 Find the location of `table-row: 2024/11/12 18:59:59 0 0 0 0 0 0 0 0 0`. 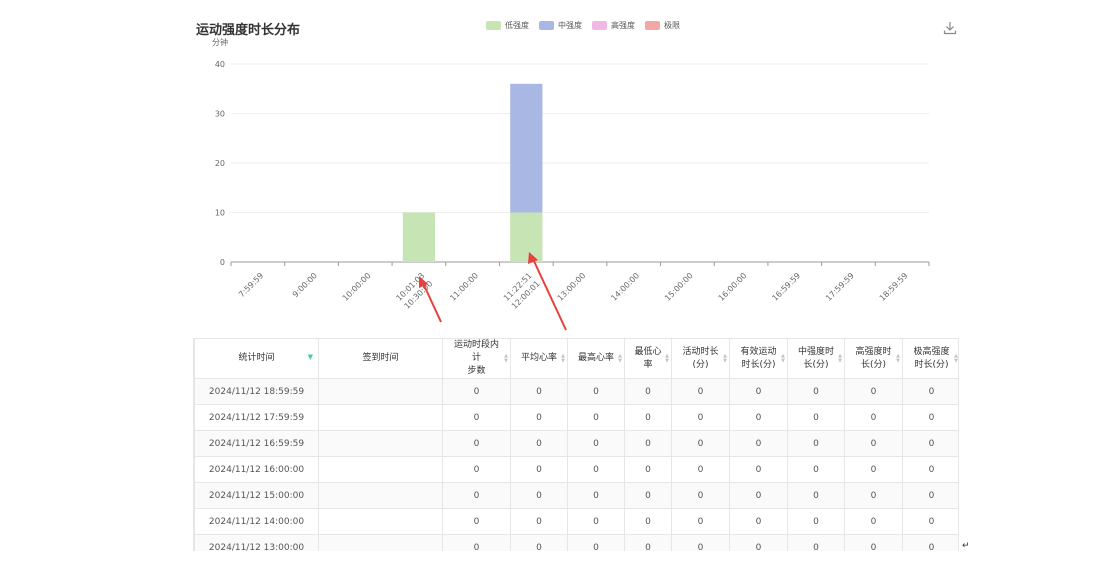

table-row: 2024/11/12 18:59:59 0 0 0 0 0 0 0 0 0 is located at coordinates (576, 391).